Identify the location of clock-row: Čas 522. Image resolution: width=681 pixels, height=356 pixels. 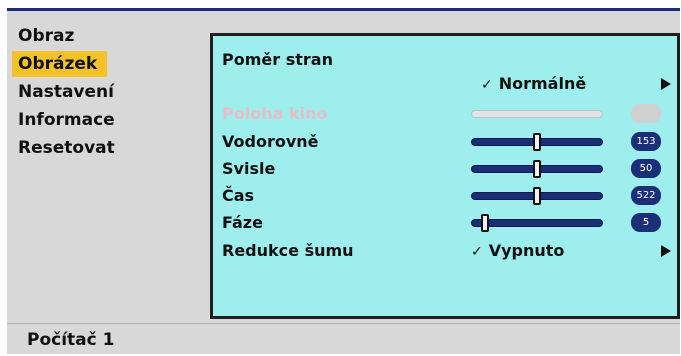
(445, 196).